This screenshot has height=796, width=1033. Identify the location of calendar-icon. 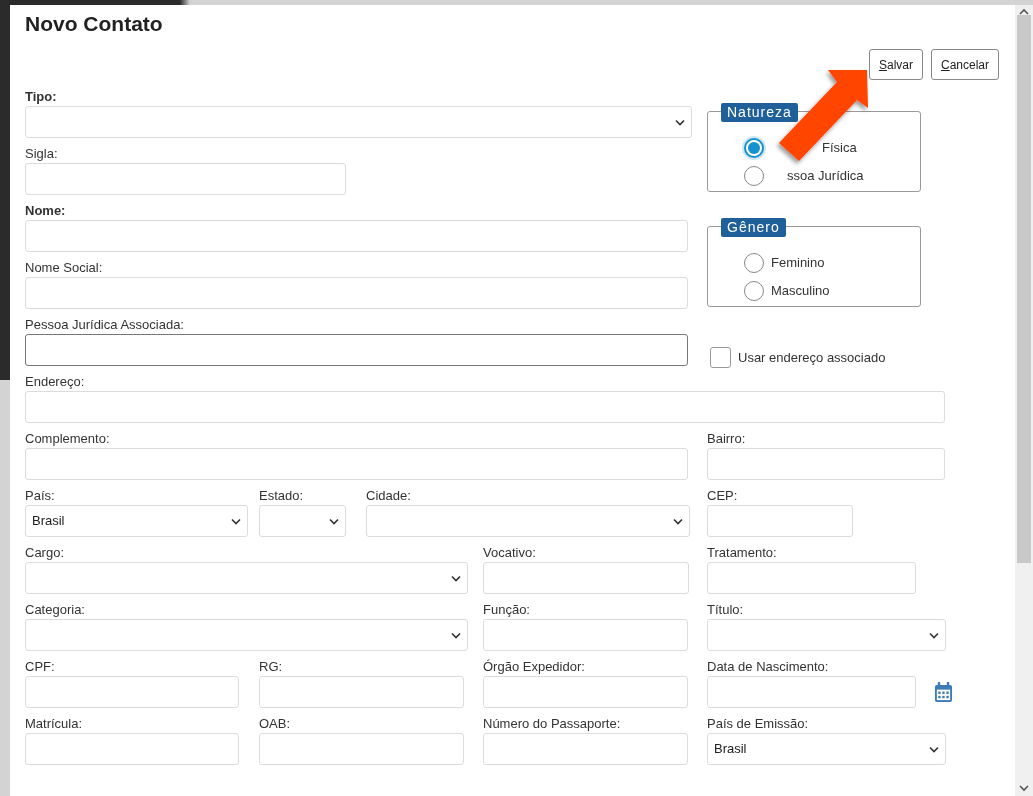
(943, 692).